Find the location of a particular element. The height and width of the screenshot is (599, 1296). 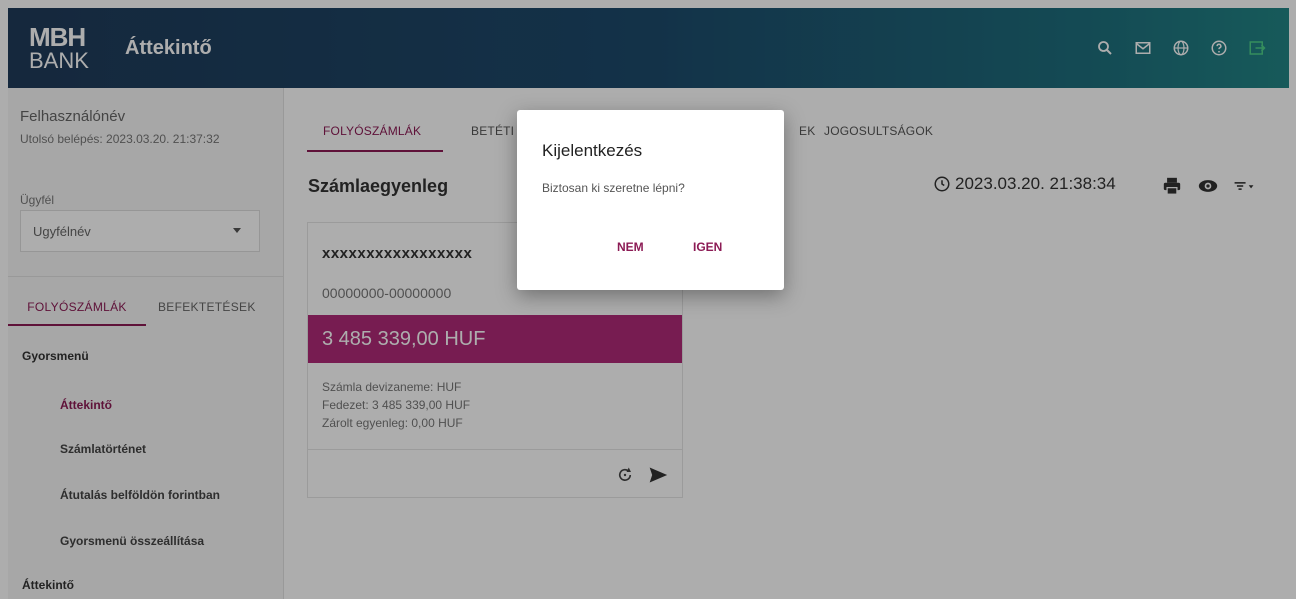

no-button: NEM is located at coordinates (630, 247).